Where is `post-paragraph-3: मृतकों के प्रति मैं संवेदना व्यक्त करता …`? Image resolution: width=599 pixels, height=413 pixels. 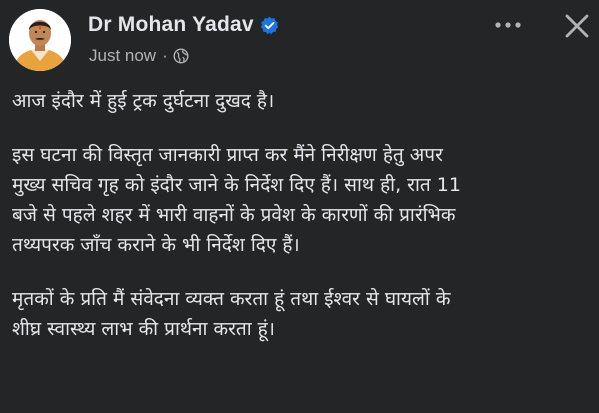
post-paragraph-3: मृतकों के प्रति मैं संवेदना व्यक्त करता … is located at coordinates (231, 314).